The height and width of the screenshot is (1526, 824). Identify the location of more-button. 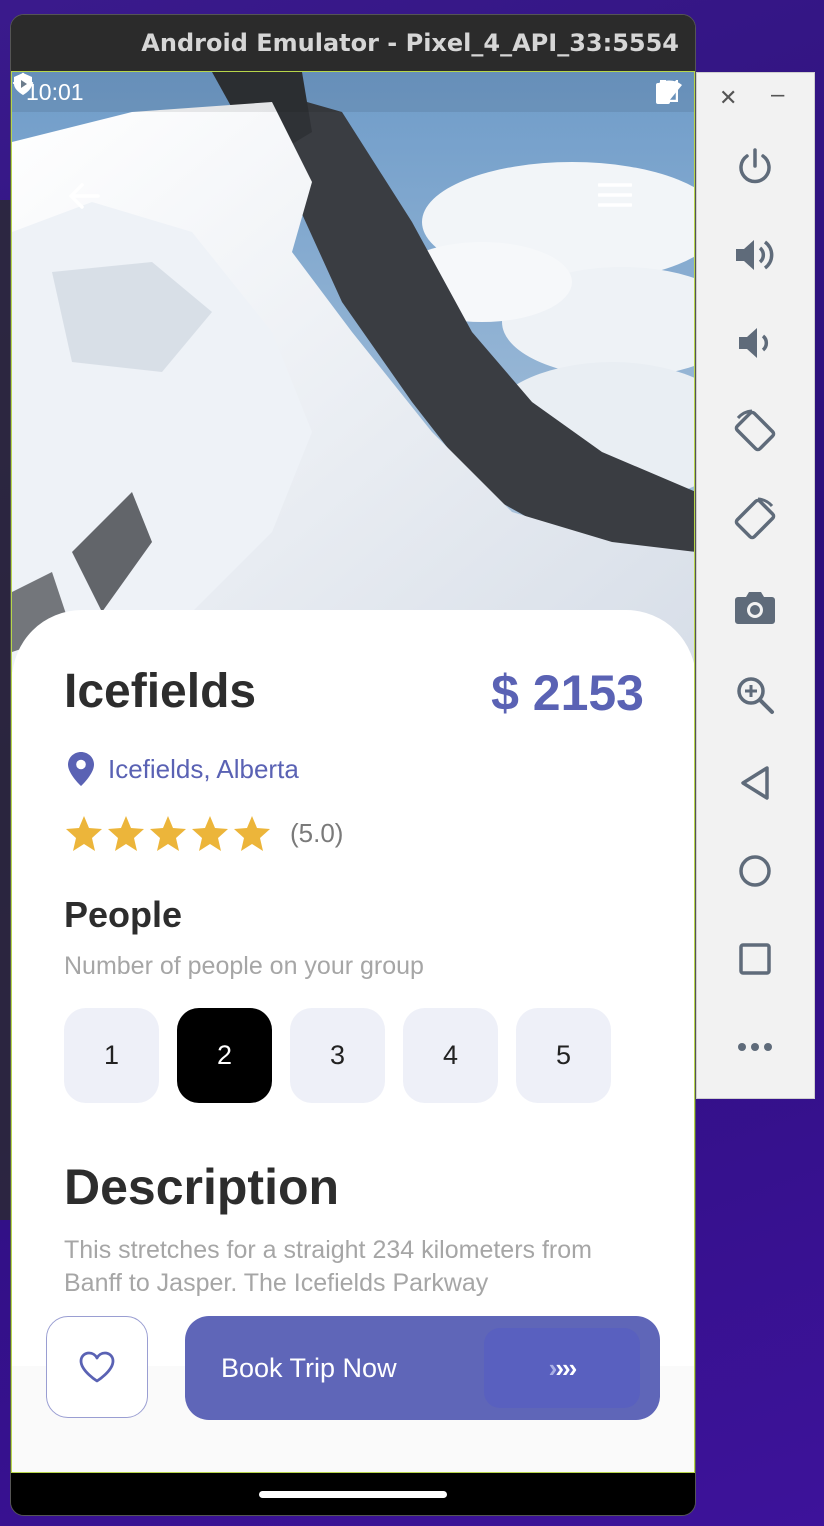
(755, 1047).